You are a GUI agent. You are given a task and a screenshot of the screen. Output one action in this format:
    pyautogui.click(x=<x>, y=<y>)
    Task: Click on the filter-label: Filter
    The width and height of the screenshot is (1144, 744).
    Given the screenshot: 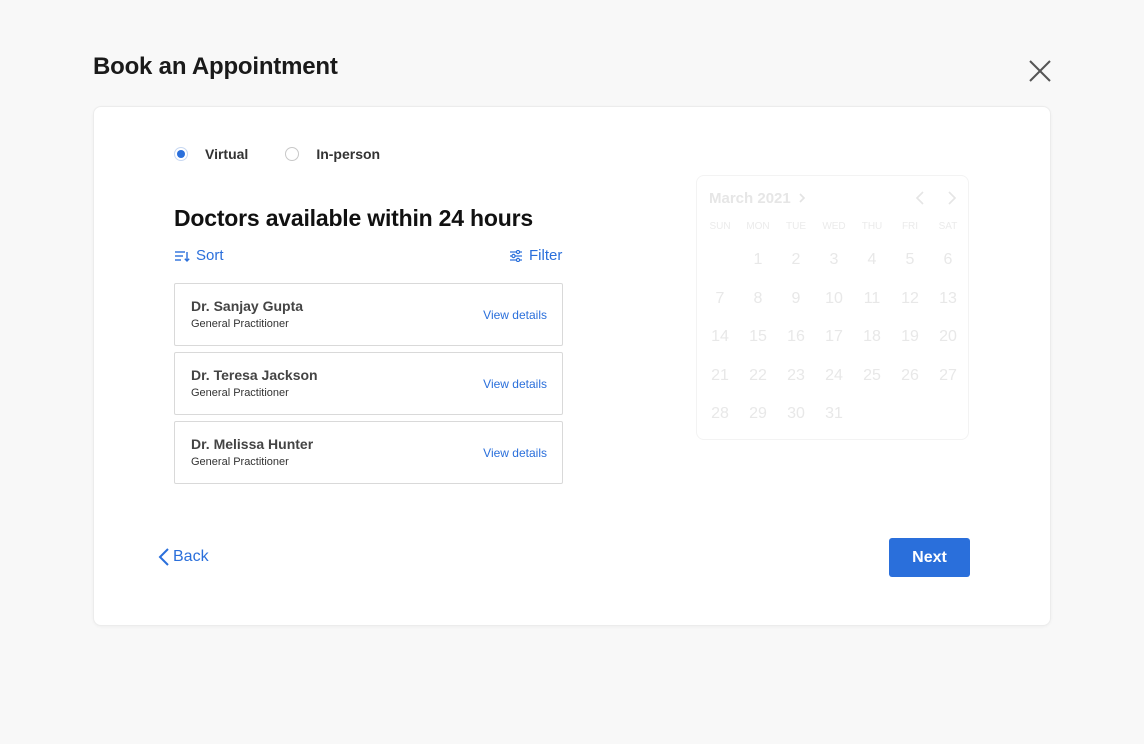 What is the action you would take?
    pyautogui.click(x=546, y=255)
    